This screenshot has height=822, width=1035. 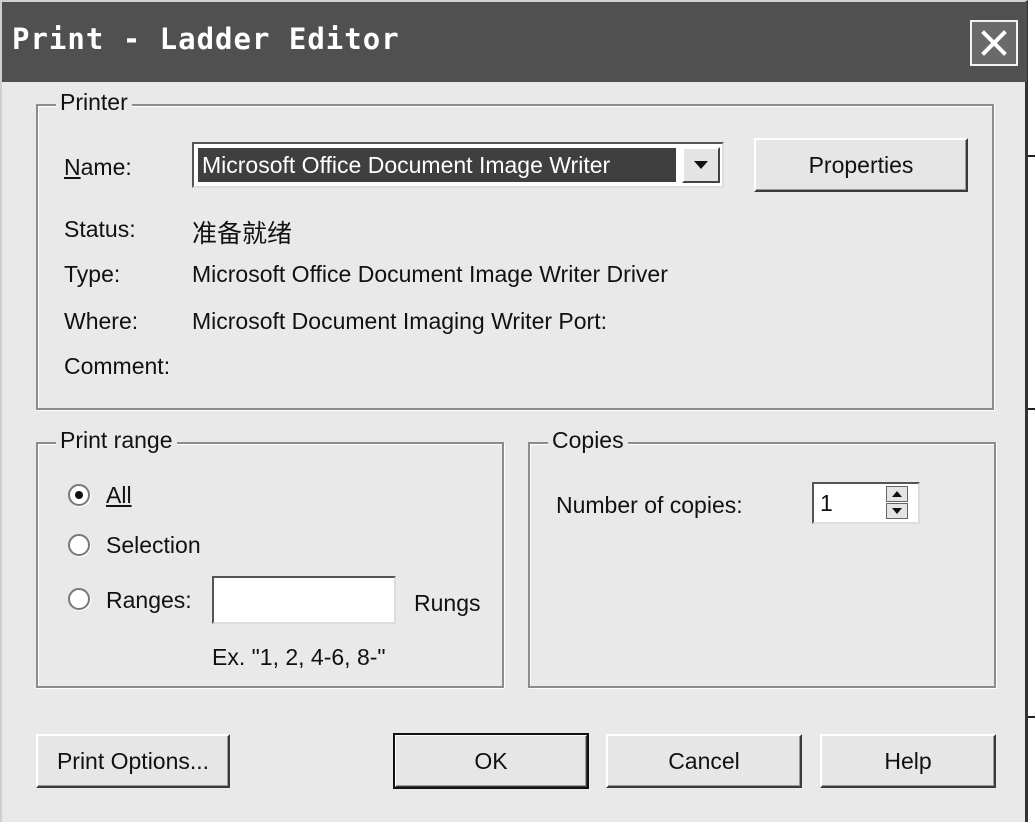 What do you see at coordinates (79, 545) in the screenshot?
I see `radio-selection` at bounding box center [79, 545].